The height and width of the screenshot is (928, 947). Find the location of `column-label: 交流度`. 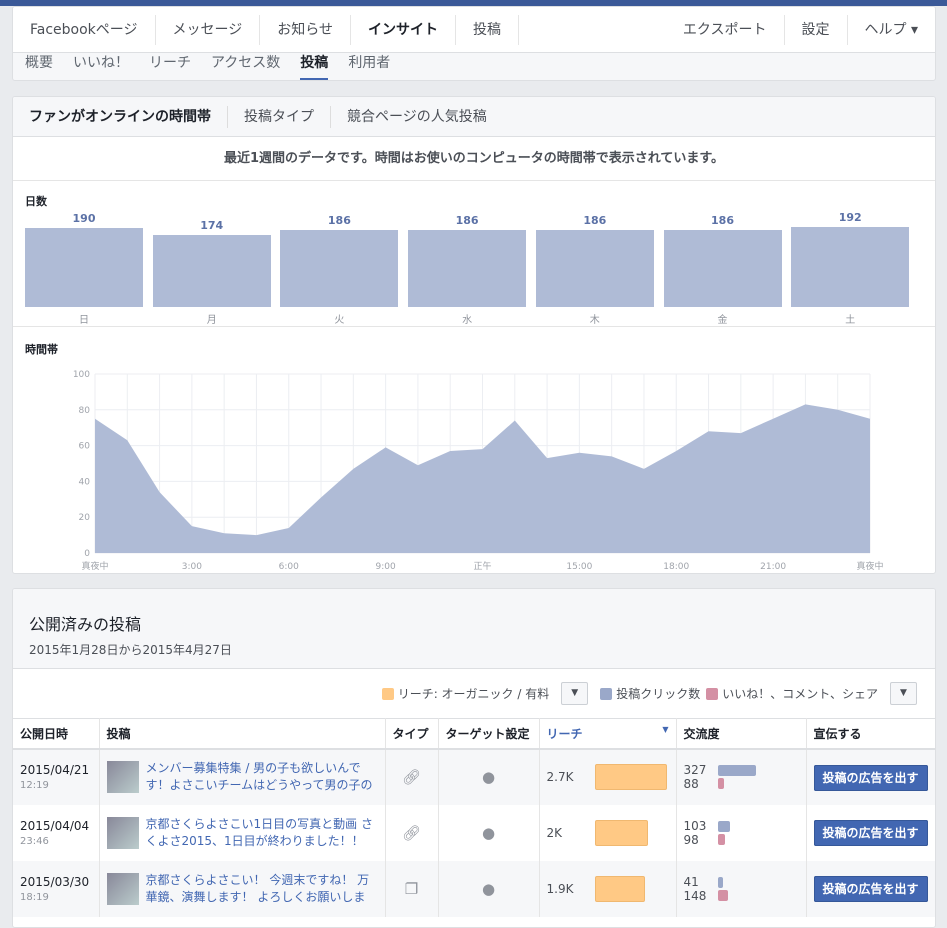

column-label: 交流度 is located at coordinates (702, 734).